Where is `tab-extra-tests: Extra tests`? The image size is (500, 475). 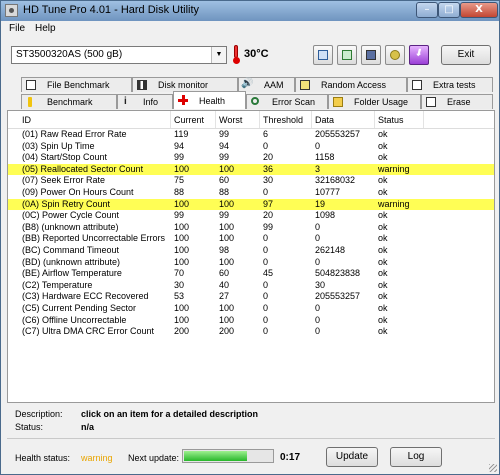 tab-extra-tests: Extra tests is located at coordinates (450, 84).